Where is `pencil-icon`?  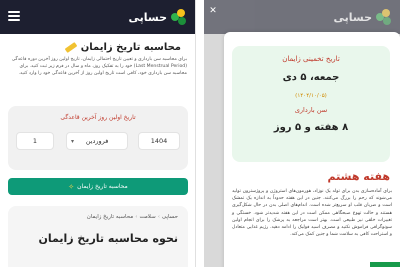 pencil-icon is located at coordinates (71, 47).